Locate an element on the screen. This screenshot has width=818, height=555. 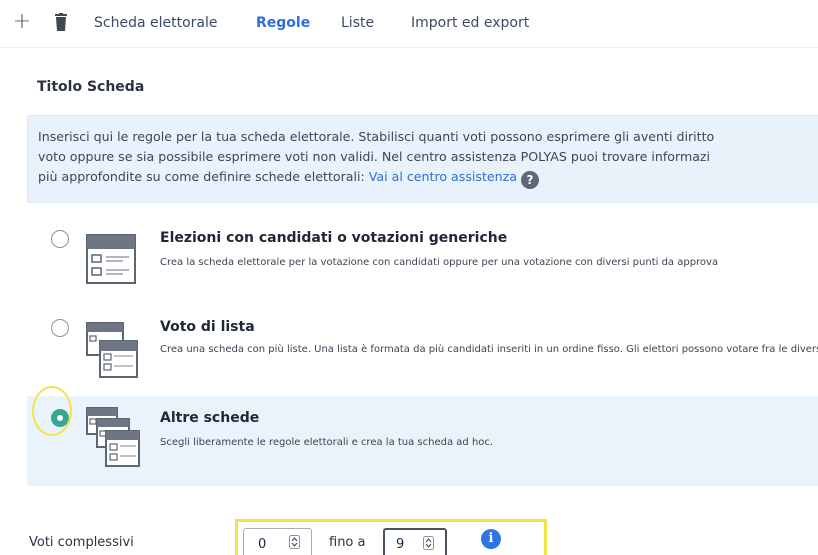
tab-liste: Liste is located at coordinates (357, 23).